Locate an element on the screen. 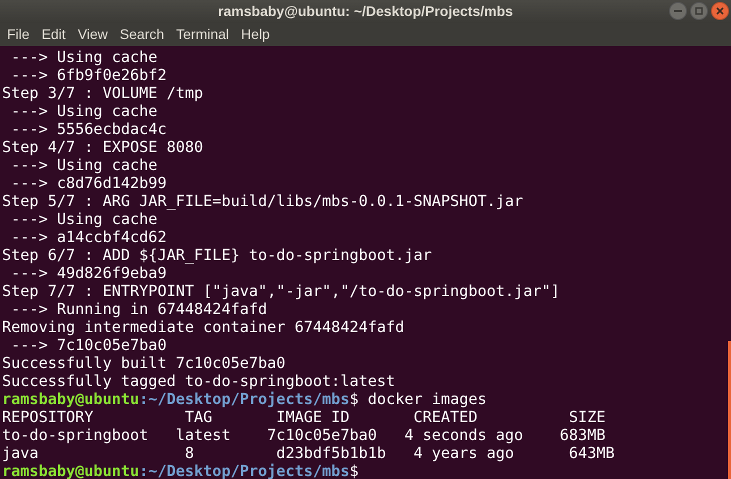  menu-item: File is located at coordinates (18, 34).